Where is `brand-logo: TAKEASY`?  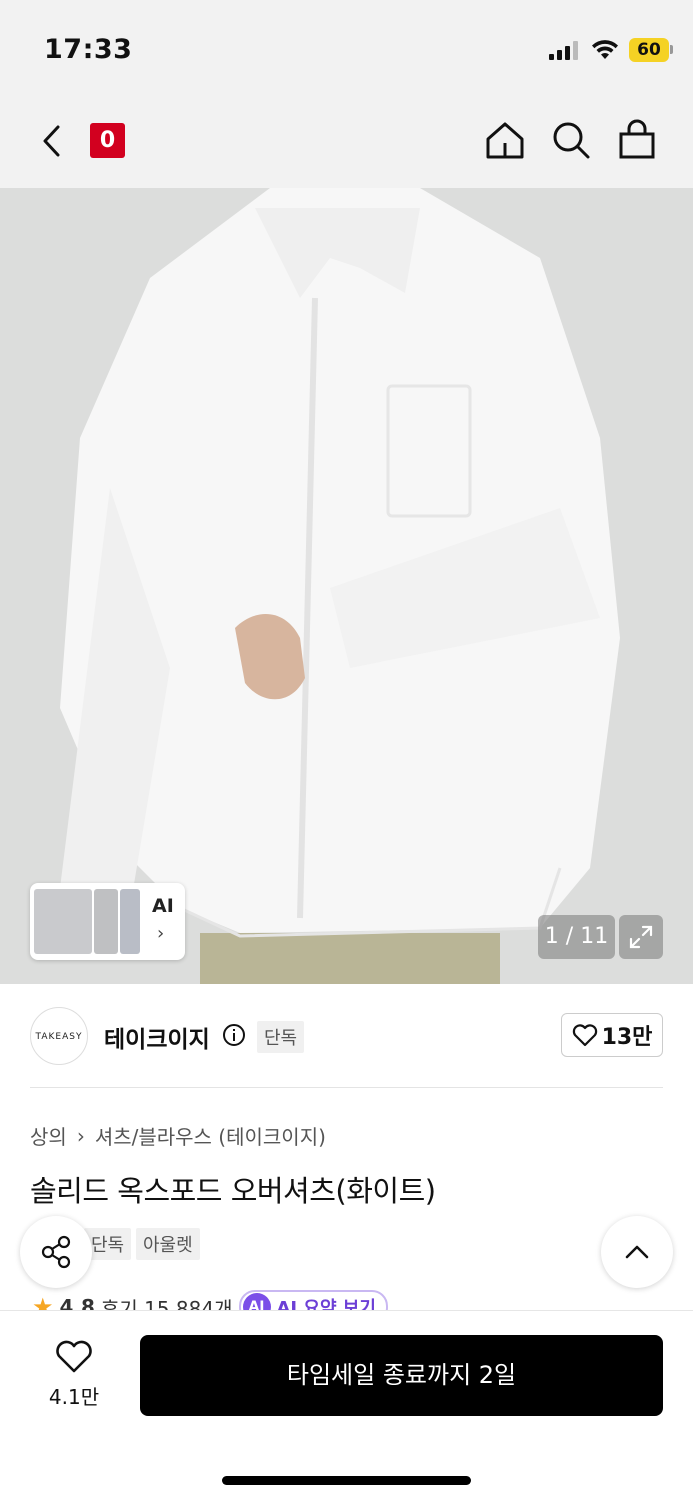
brand-logo: TAKEASY is located at coordinates (59, 1036).